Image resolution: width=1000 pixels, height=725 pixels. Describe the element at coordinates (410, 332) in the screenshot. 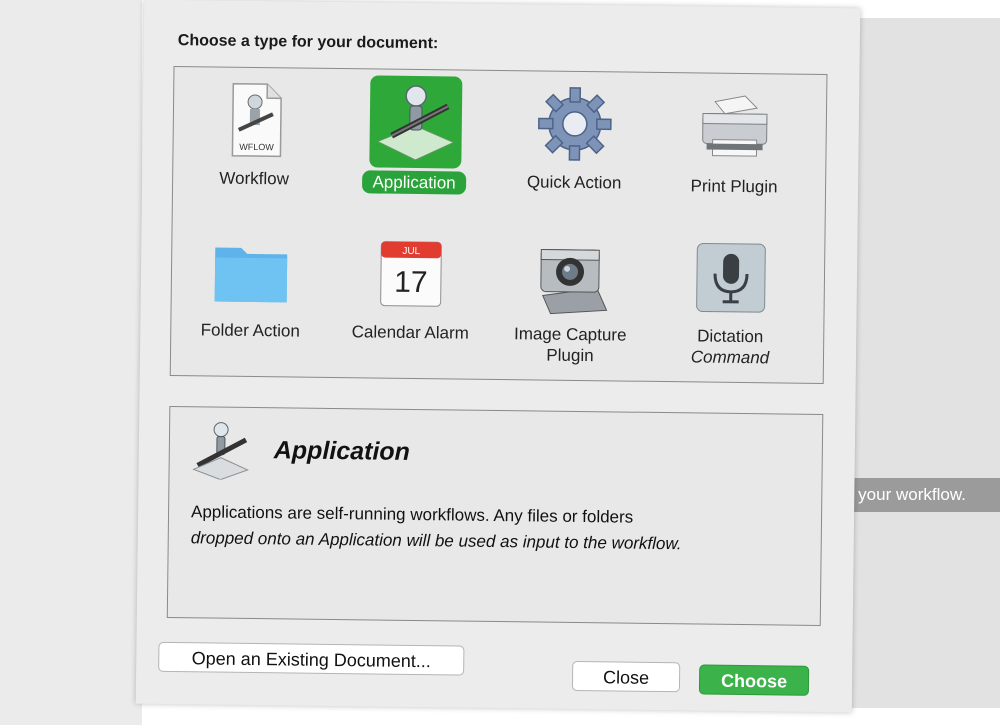

I see `type-label: Calendar Alarm` at that location.